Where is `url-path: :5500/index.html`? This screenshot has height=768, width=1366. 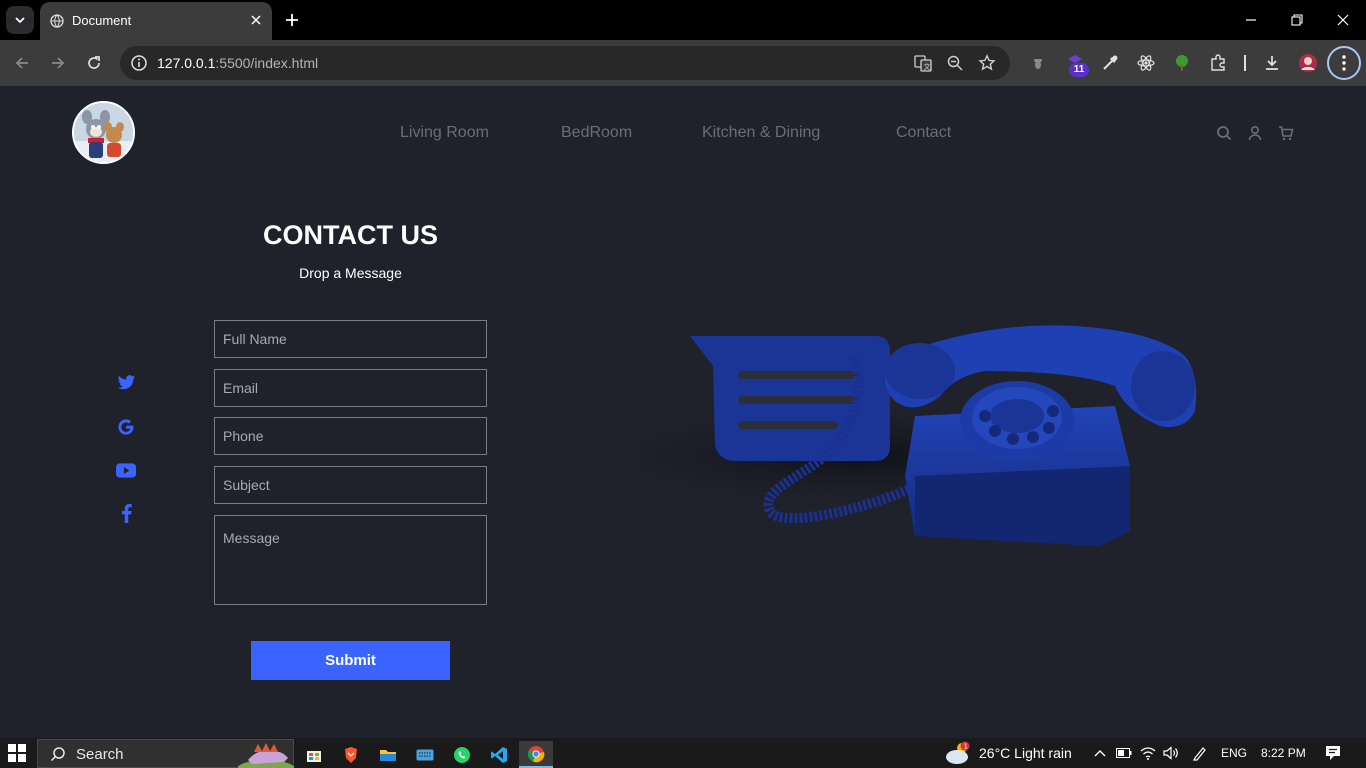
url-path: :5500/index.html is located at coordinates (267, 63).